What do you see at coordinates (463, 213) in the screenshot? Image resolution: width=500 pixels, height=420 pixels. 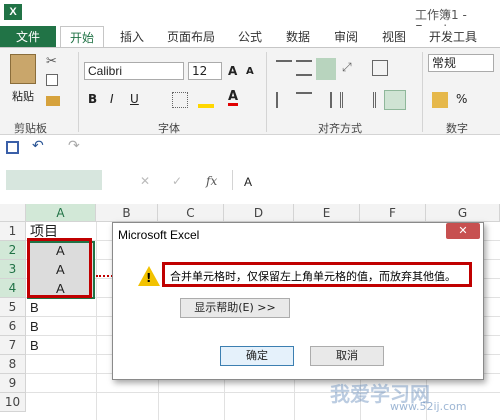 I see `column-header: G` at bounding box center [463, 213].